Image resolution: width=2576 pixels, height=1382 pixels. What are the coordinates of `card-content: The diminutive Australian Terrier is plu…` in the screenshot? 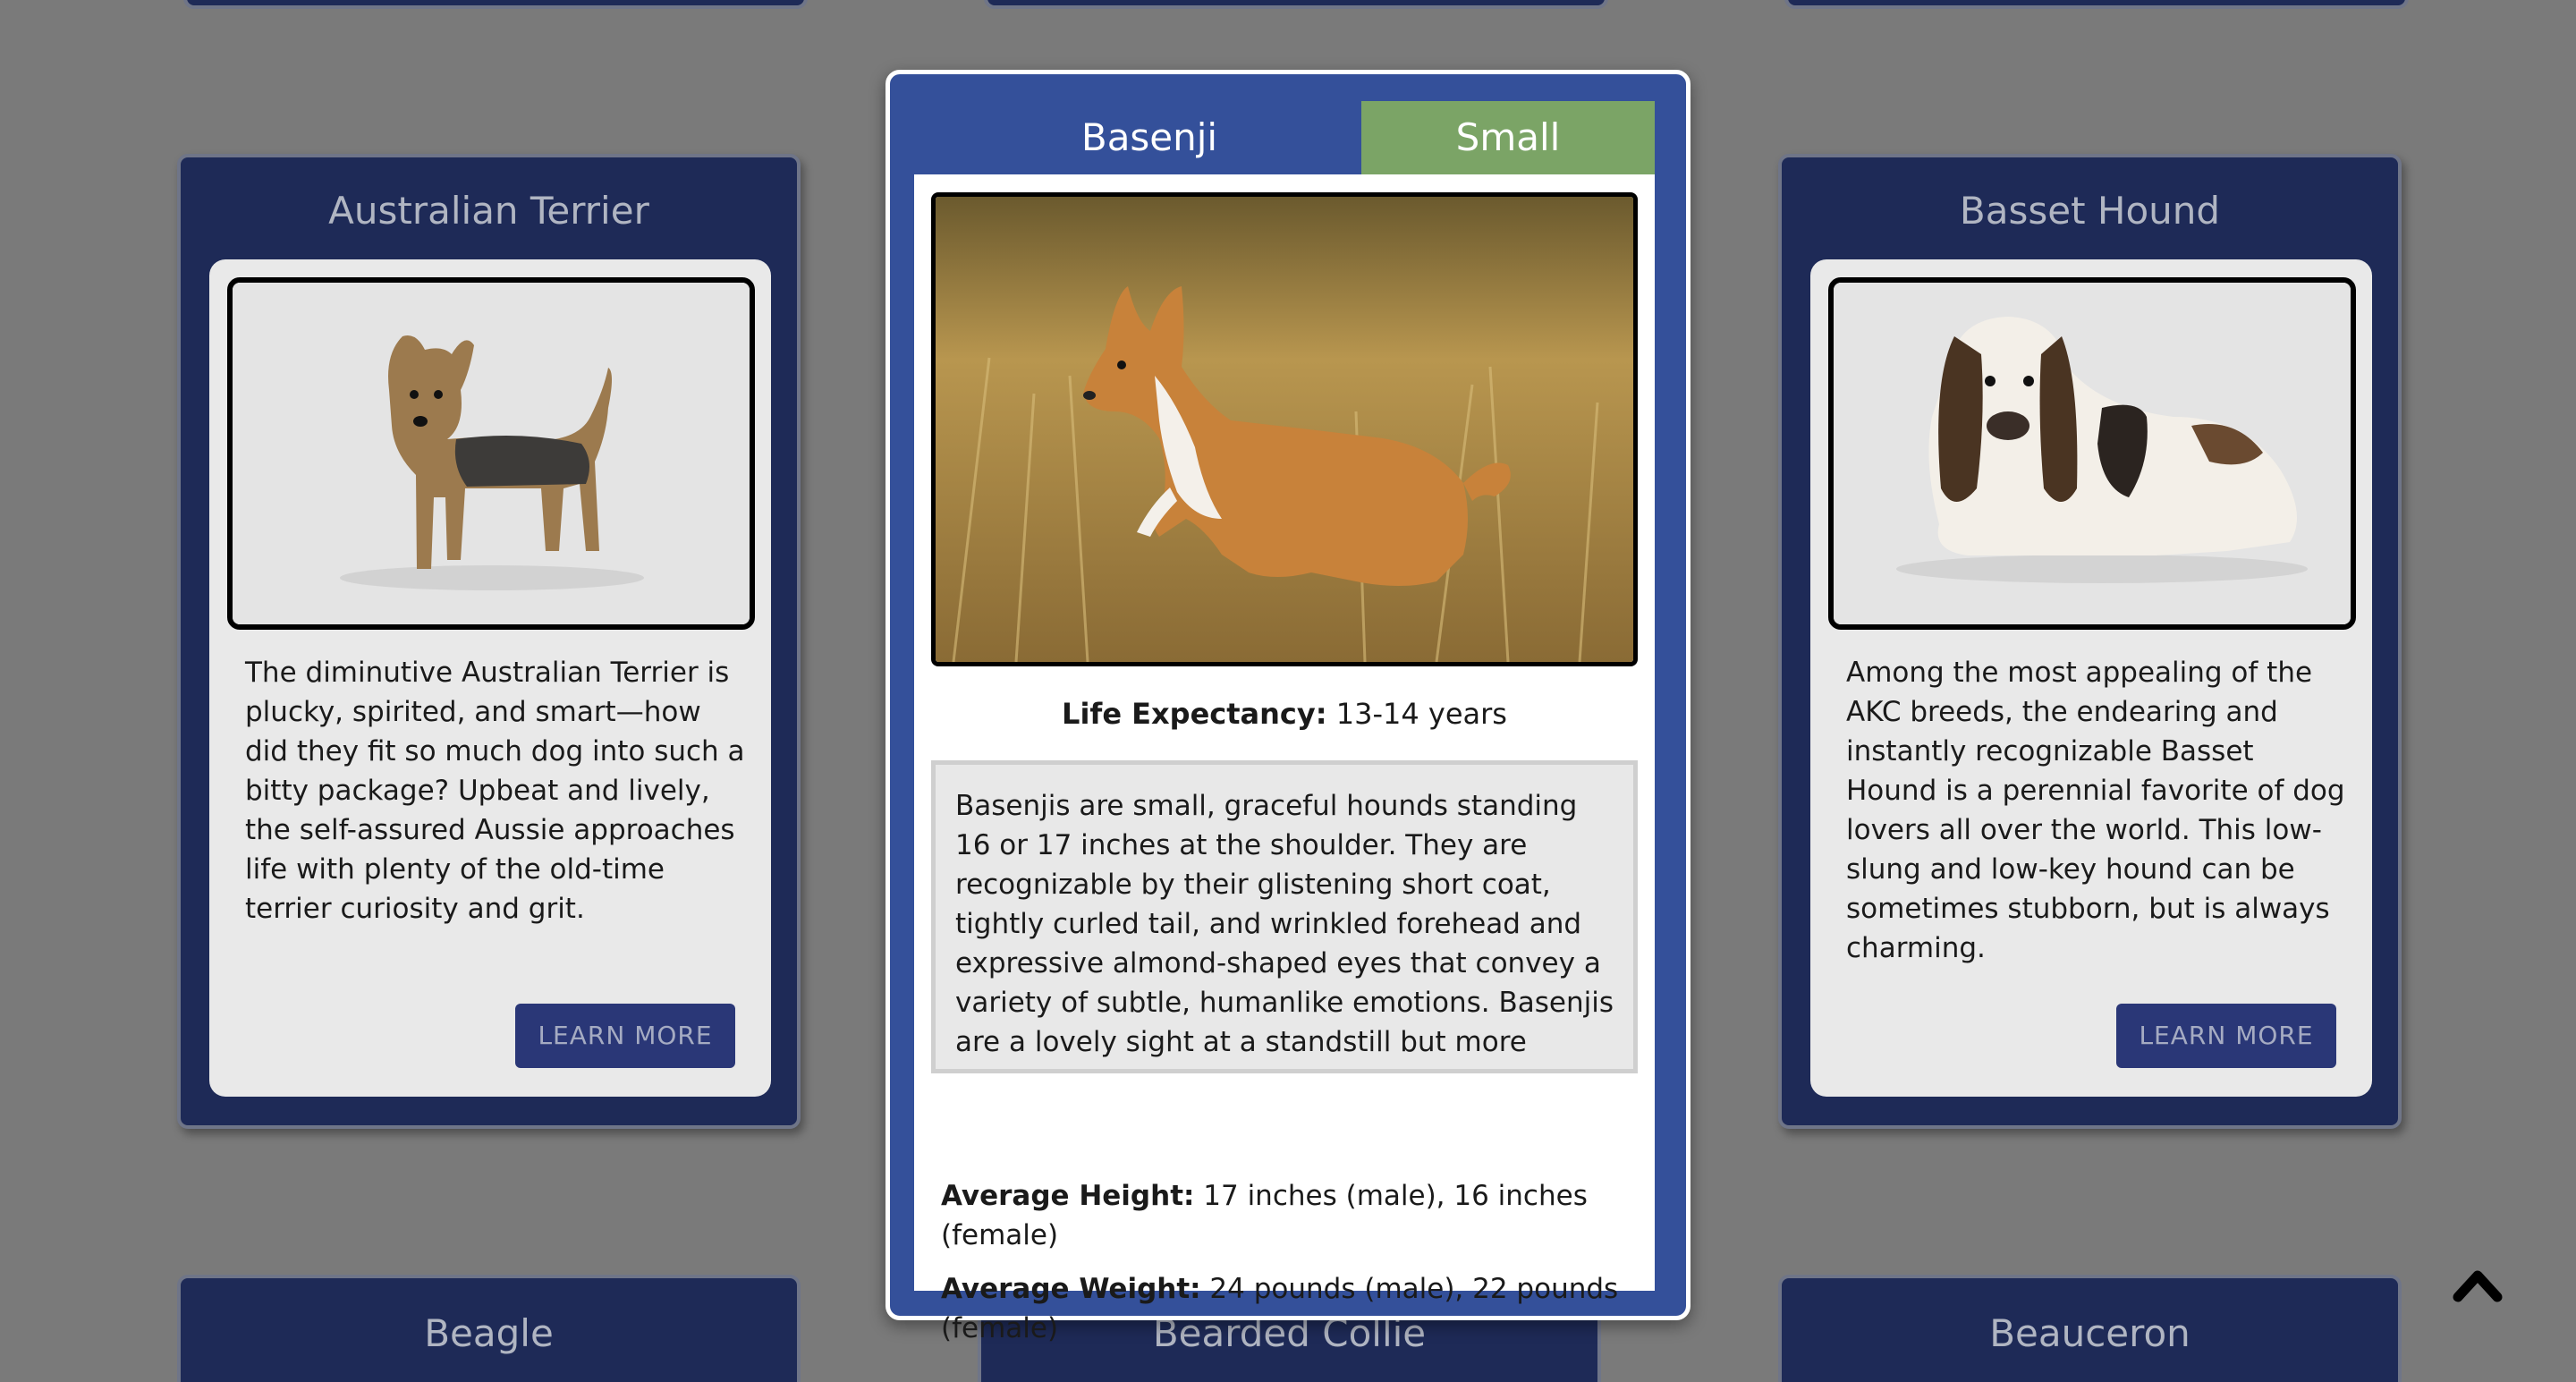 It's located at (490, 678).